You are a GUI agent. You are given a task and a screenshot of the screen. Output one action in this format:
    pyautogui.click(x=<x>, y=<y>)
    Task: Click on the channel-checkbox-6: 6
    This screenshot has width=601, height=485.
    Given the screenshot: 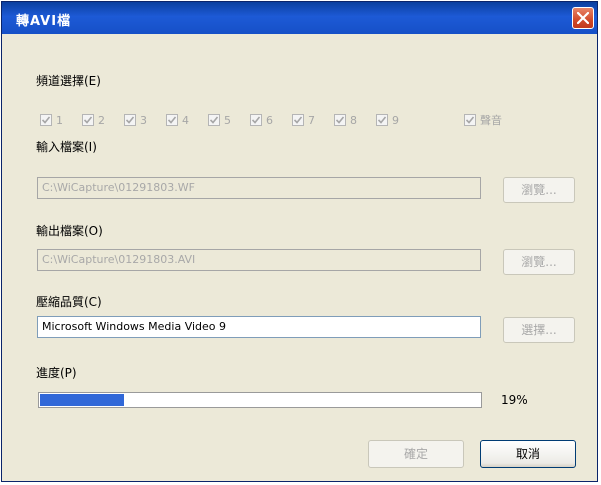 What is the action you would take?
    pyautogui.click(x=261, y=120)
    